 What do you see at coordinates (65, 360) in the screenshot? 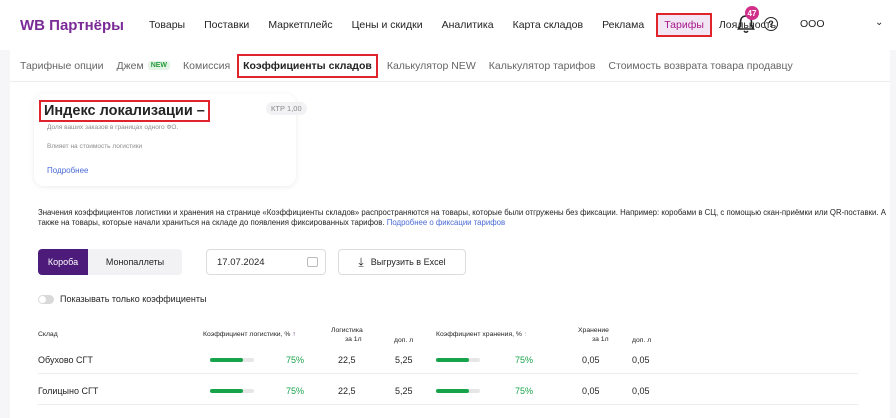
I see `warehouse-name: Обухово СГТ` at bounding box center [65, 360].